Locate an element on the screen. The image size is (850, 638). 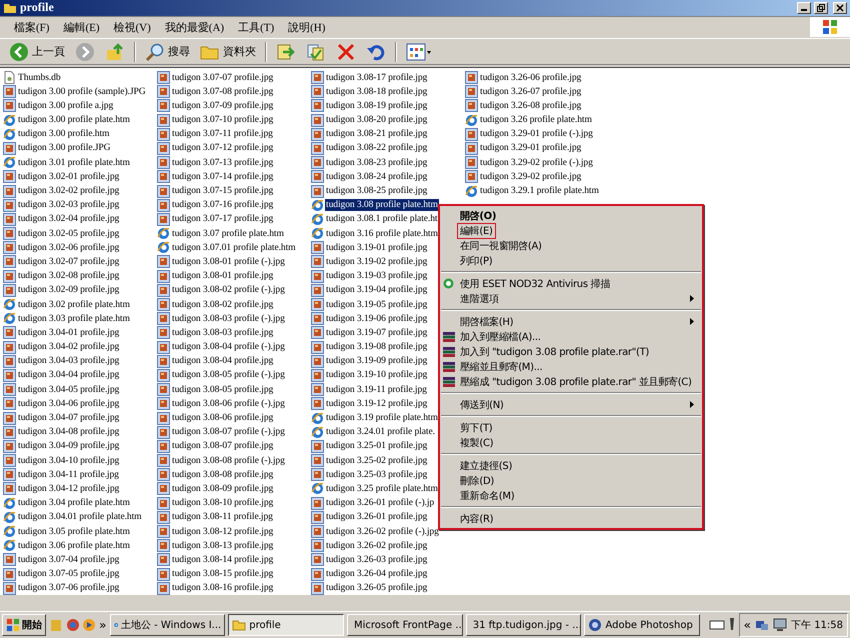
file-name: tudigon 3.08-18 profile.jpg is located at coordinates (376, 92).